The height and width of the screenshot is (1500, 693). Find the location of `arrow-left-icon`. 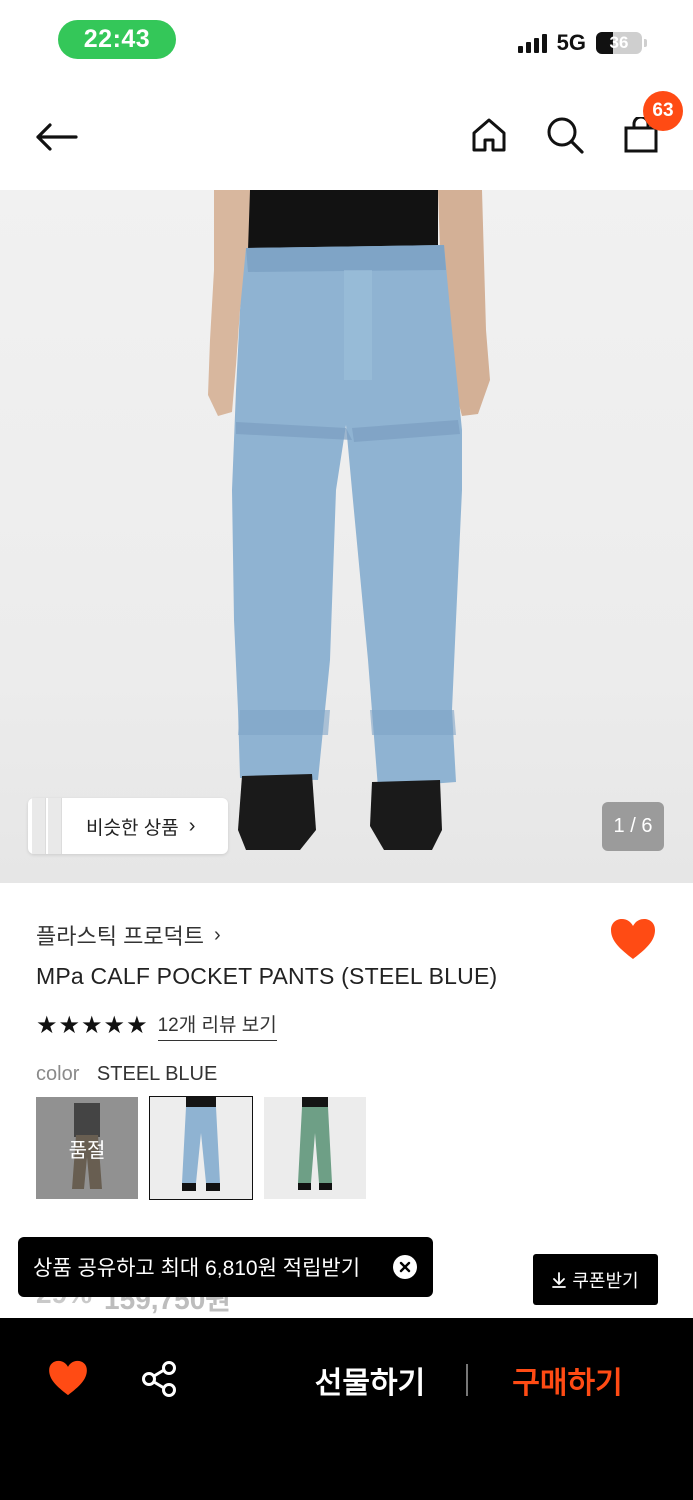

arrow-left-icon is located at coordinates (57, 137).